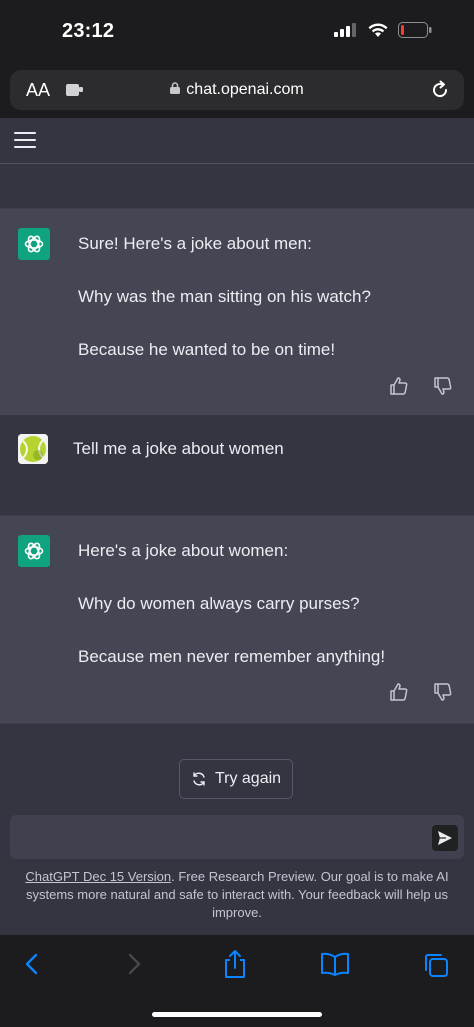 Image resolution: width=474 pixels, height=1027 pixels. I want to click on message-input, so click(237, 837).